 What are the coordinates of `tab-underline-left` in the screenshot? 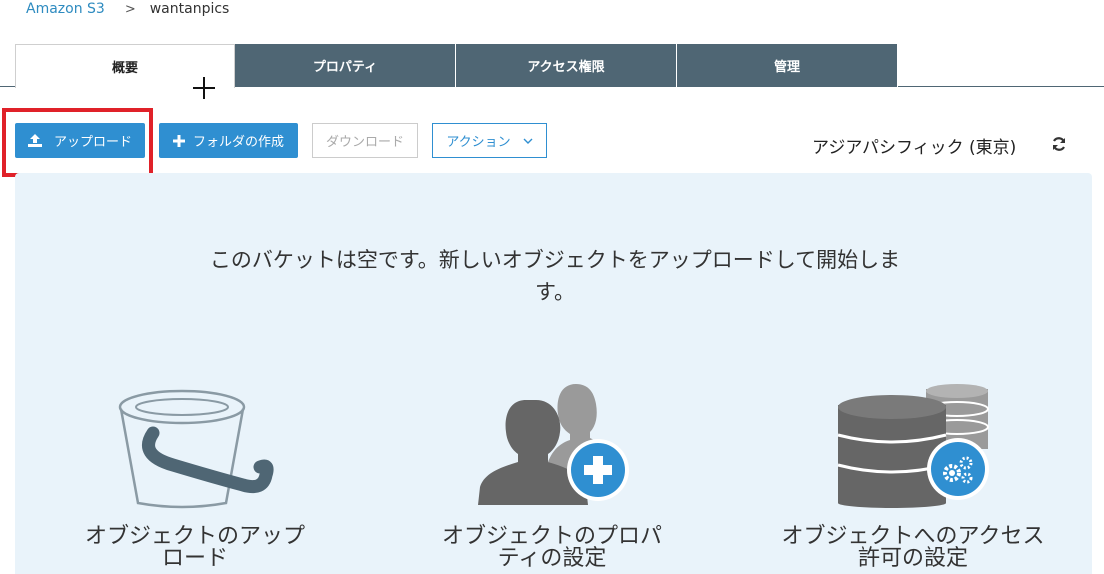 It's located at (7, 86).